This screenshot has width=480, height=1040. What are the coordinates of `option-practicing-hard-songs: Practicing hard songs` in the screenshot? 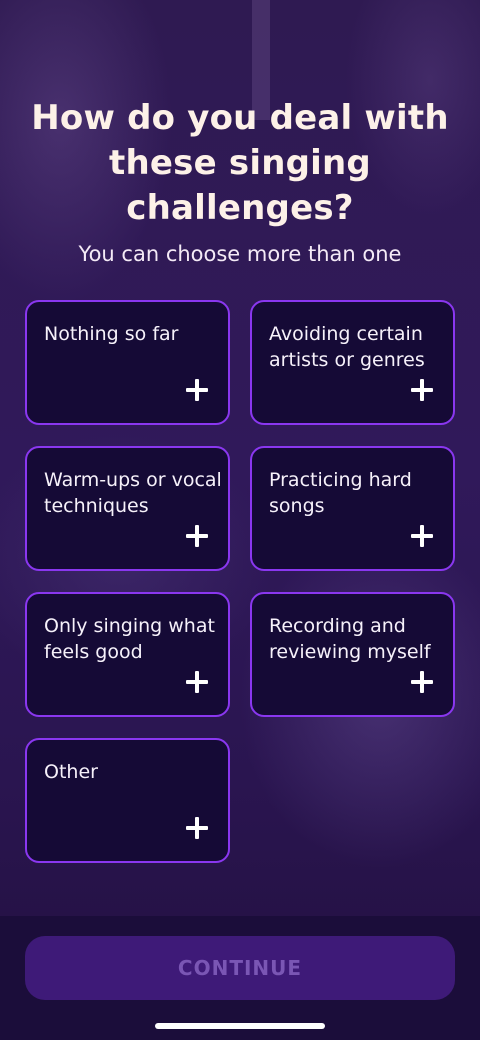 It's located at (352, 508).